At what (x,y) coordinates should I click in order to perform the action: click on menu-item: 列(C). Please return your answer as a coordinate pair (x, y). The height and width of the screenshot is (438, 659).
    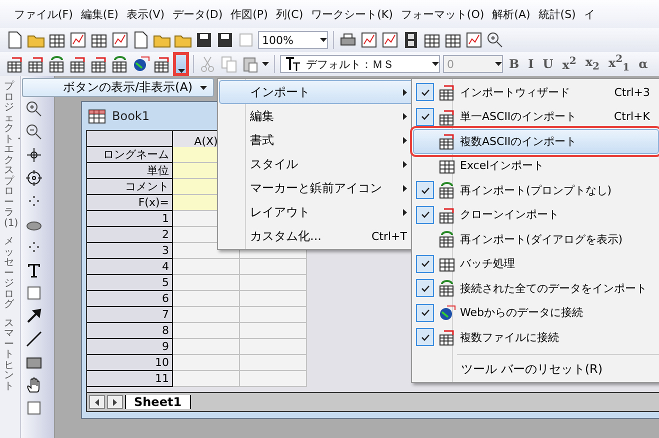
    Looking at the image, I should click on (290, 14).